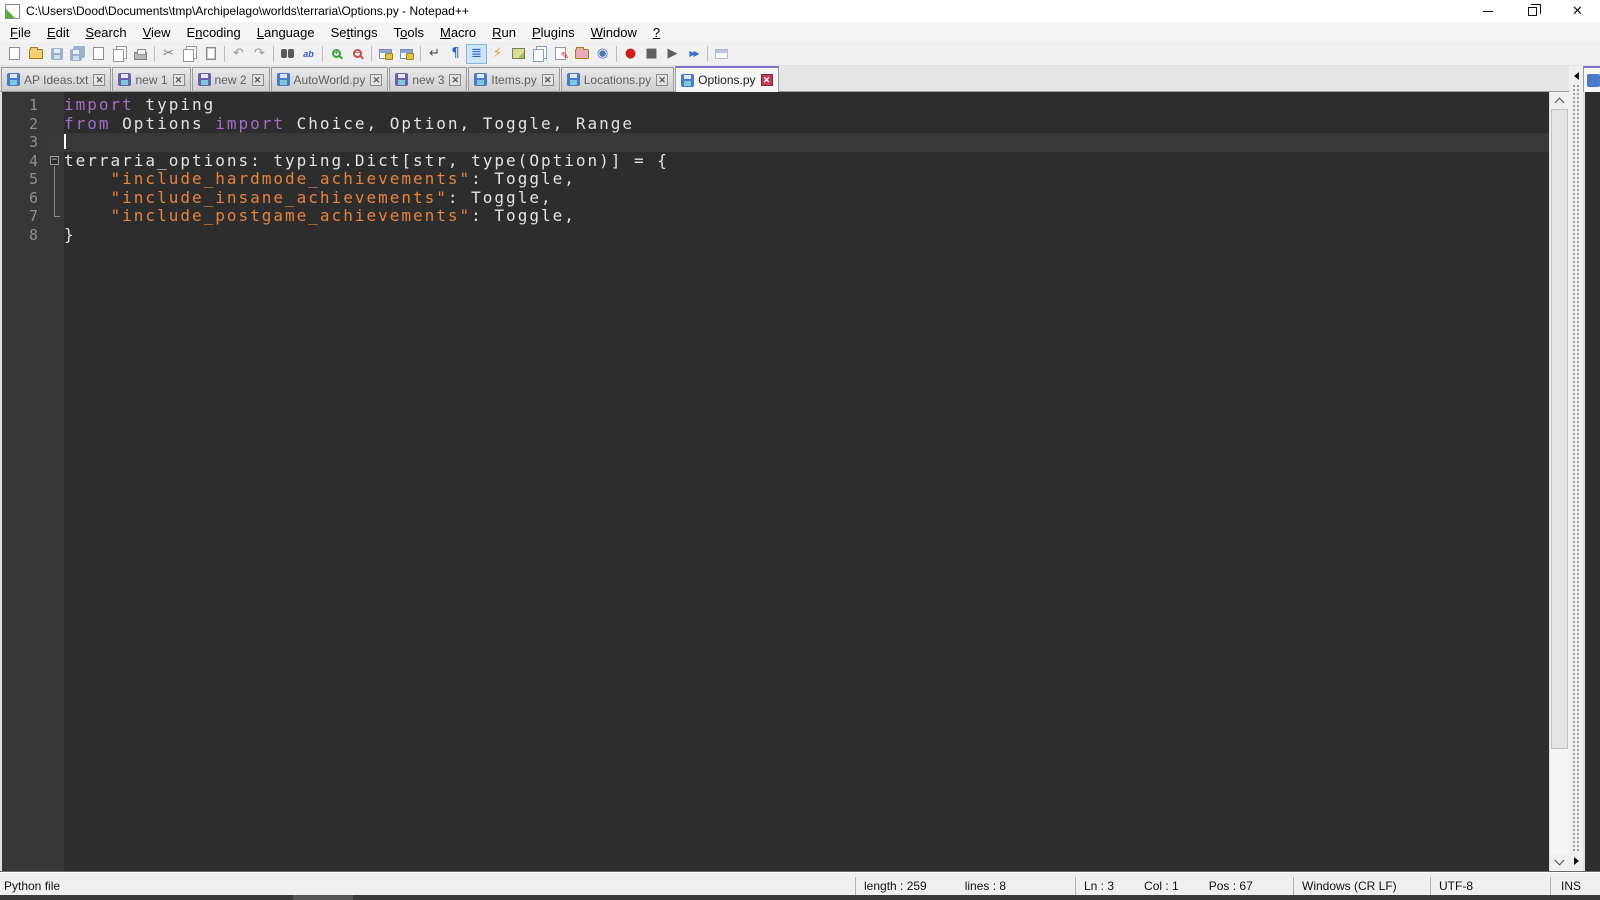 The height and width of the screenshot is (900, 1600). Describe the element at coordinates (1575, 886) in the screenshot. I see `status-insert-mode: INS` at that location.